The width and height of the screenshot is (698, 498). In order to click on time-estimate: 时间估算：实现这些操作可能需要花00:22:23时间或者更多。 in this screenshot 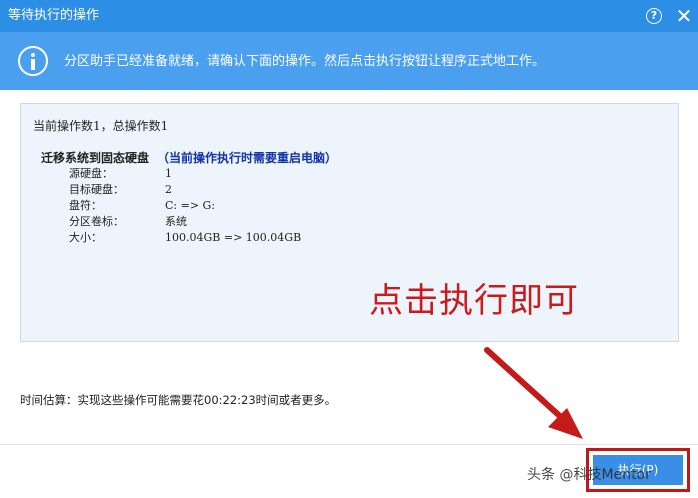, I will do `click(178, 400)`.